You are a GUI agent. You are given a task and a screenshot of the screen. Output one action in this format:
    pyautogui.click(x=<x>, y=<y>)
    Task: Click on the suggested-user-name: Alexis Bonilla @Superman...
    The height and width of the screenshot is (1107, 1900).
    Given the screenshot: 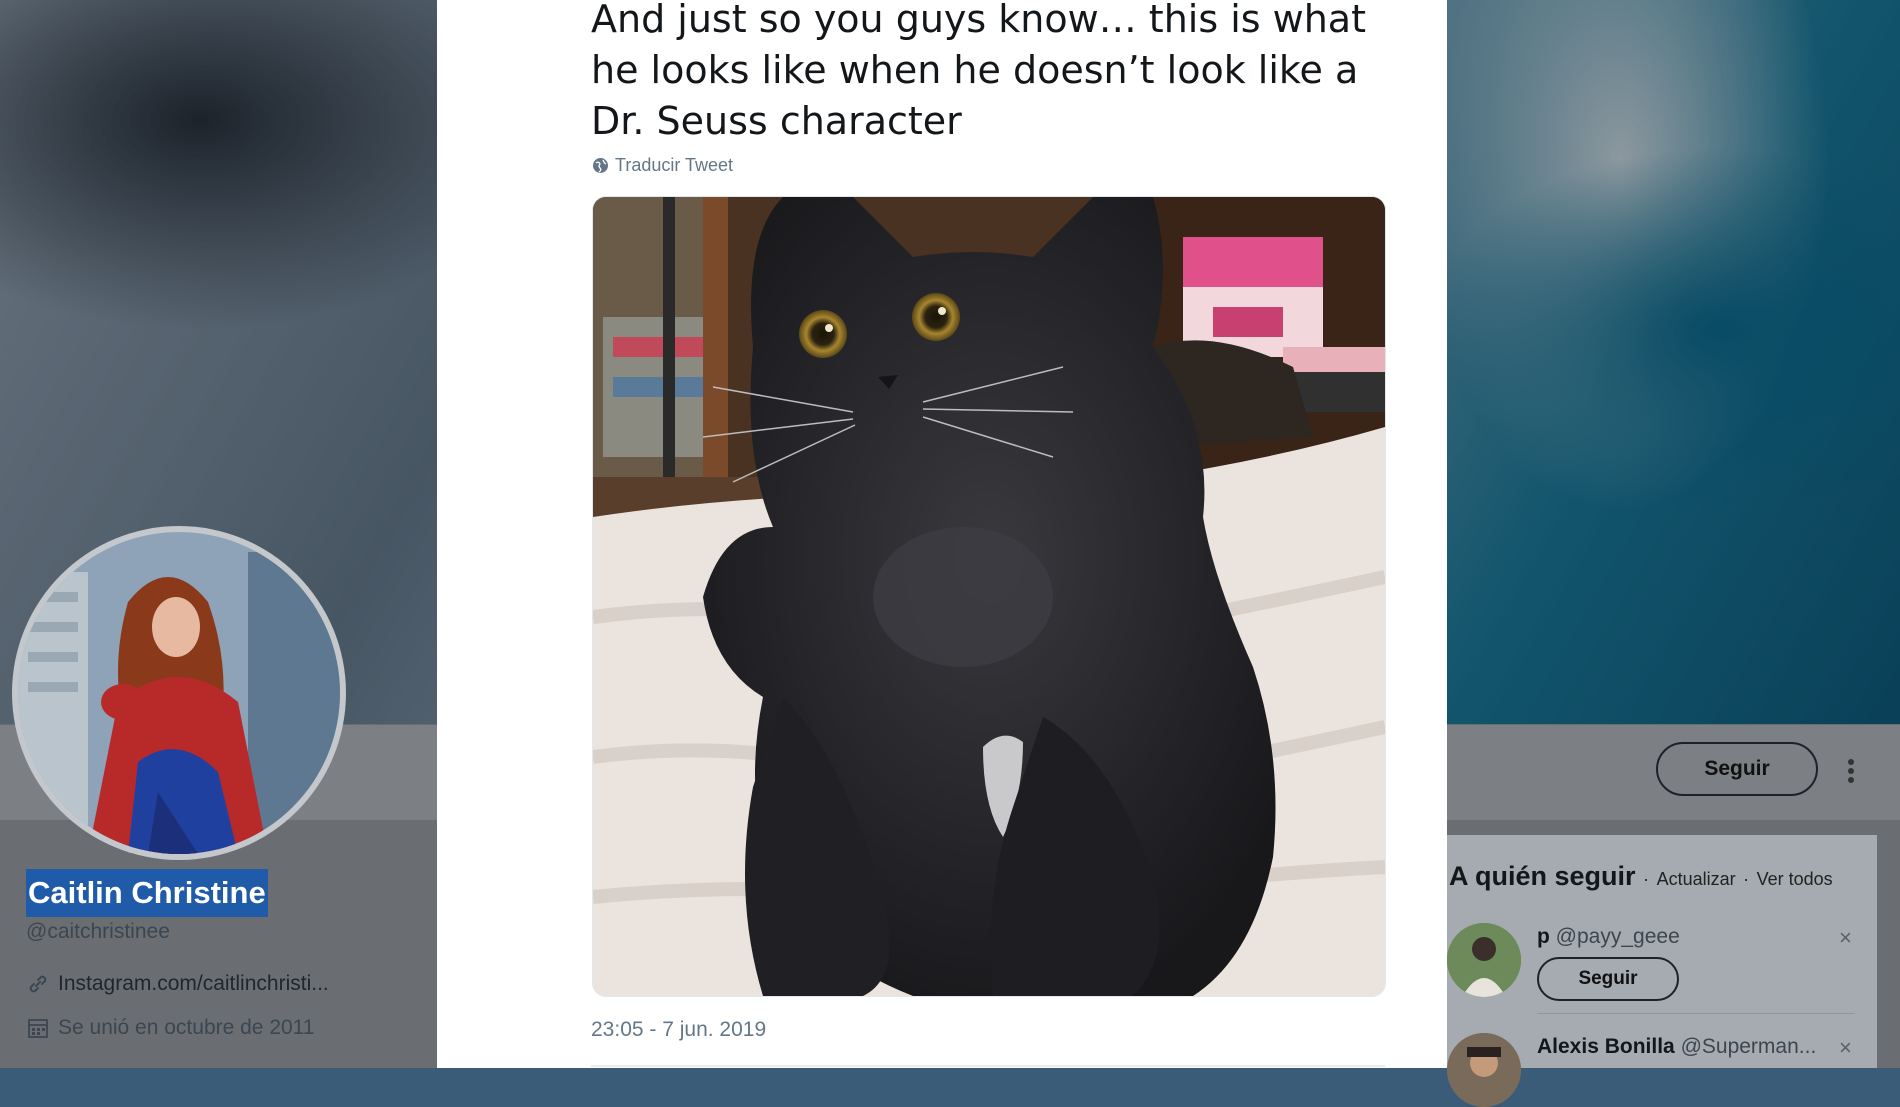 What is the action you would take?
    pyautogui.click(x=1676, y=1047)
    